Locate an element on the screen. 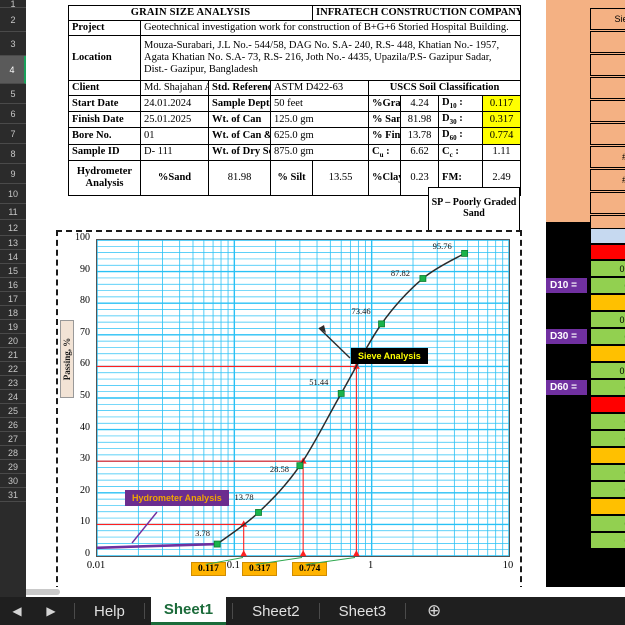 This screenshot has height=625, width=625. std-reference-value: ASTM D422-63 is located at coordinates (319, 88).